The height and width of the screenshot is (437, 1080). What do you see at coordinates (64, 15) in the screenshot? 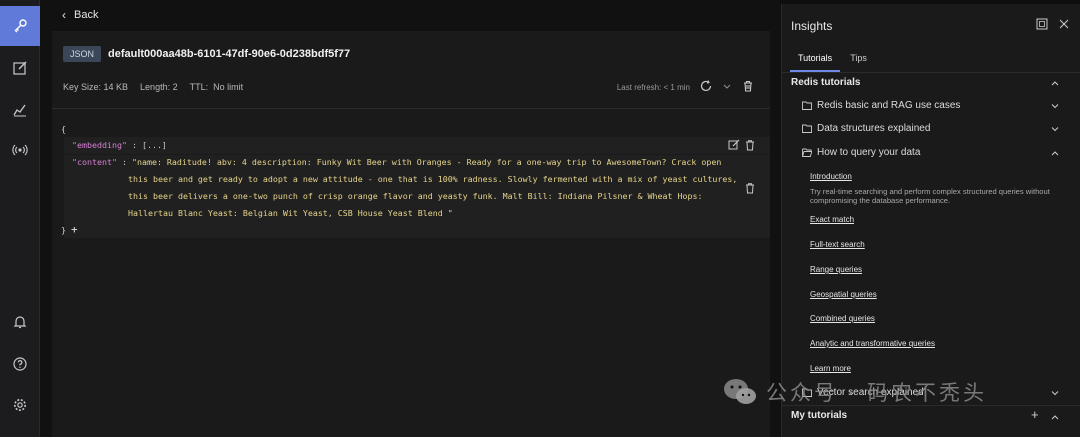
I see `chevron-left-icon: ‹` at bounding box center [64, 15].